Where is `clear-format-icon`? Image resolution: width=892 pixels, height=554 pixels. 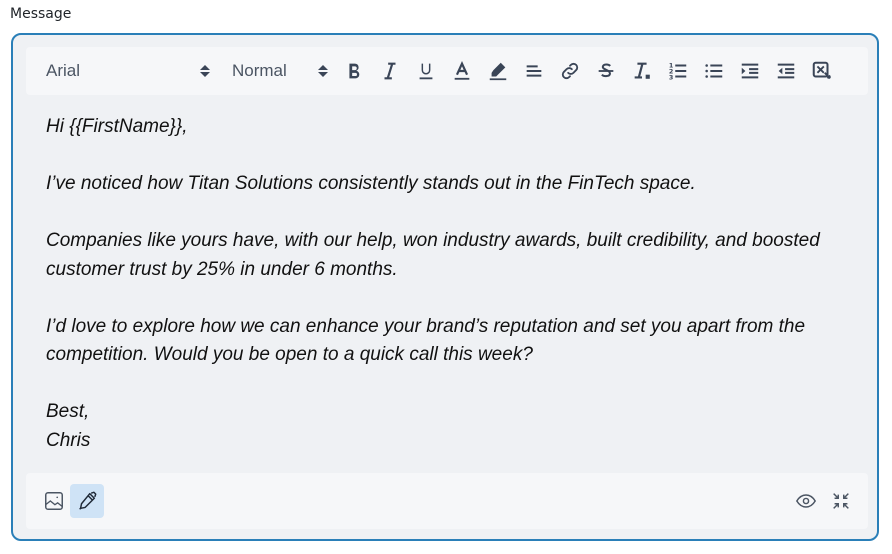
clear-format-icon is located at coordinates (642, 70).